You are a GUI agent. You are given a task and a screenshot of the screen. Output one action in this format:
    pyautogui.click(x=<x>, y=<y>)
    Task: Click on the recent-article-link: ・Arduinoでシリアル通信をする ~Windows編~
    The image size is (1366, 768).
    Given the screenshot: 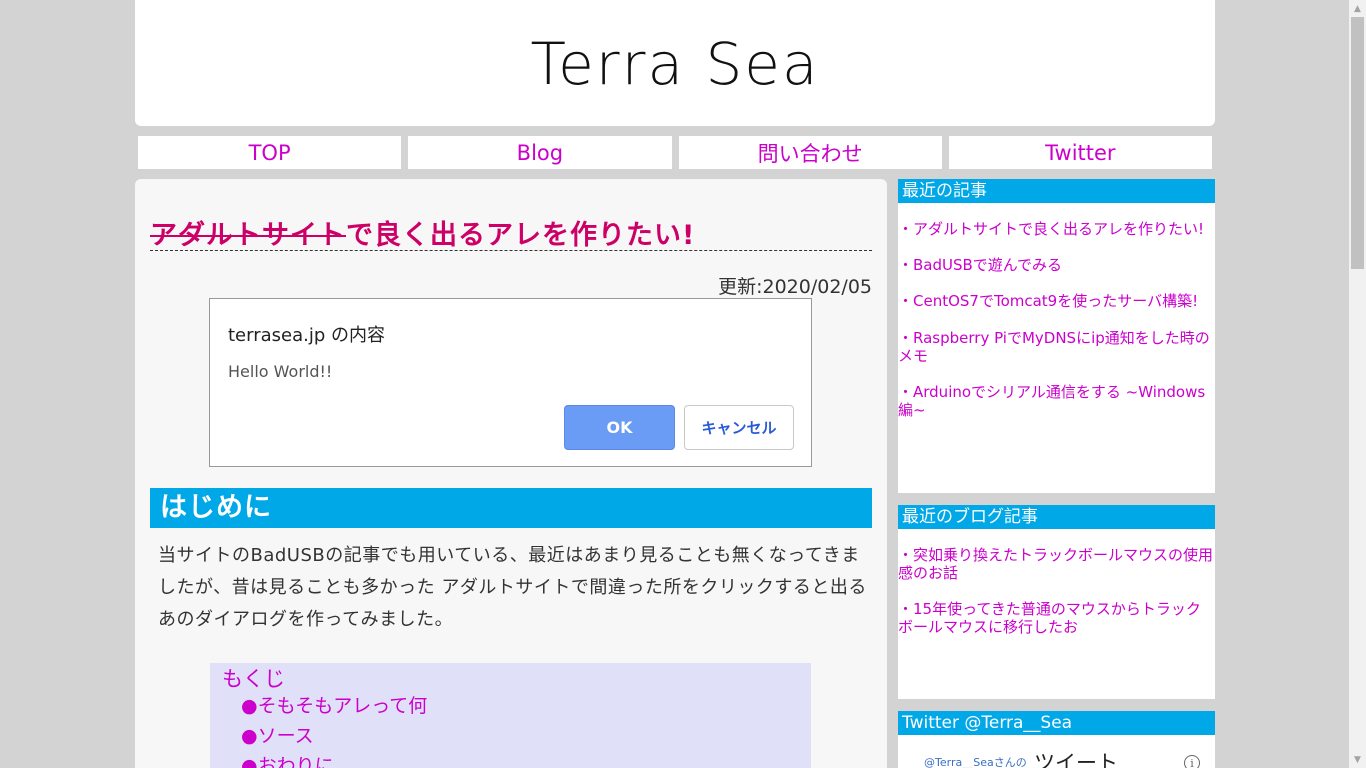 What is the action you would take?
    pyautogui.click(x=1056, y=401)
    